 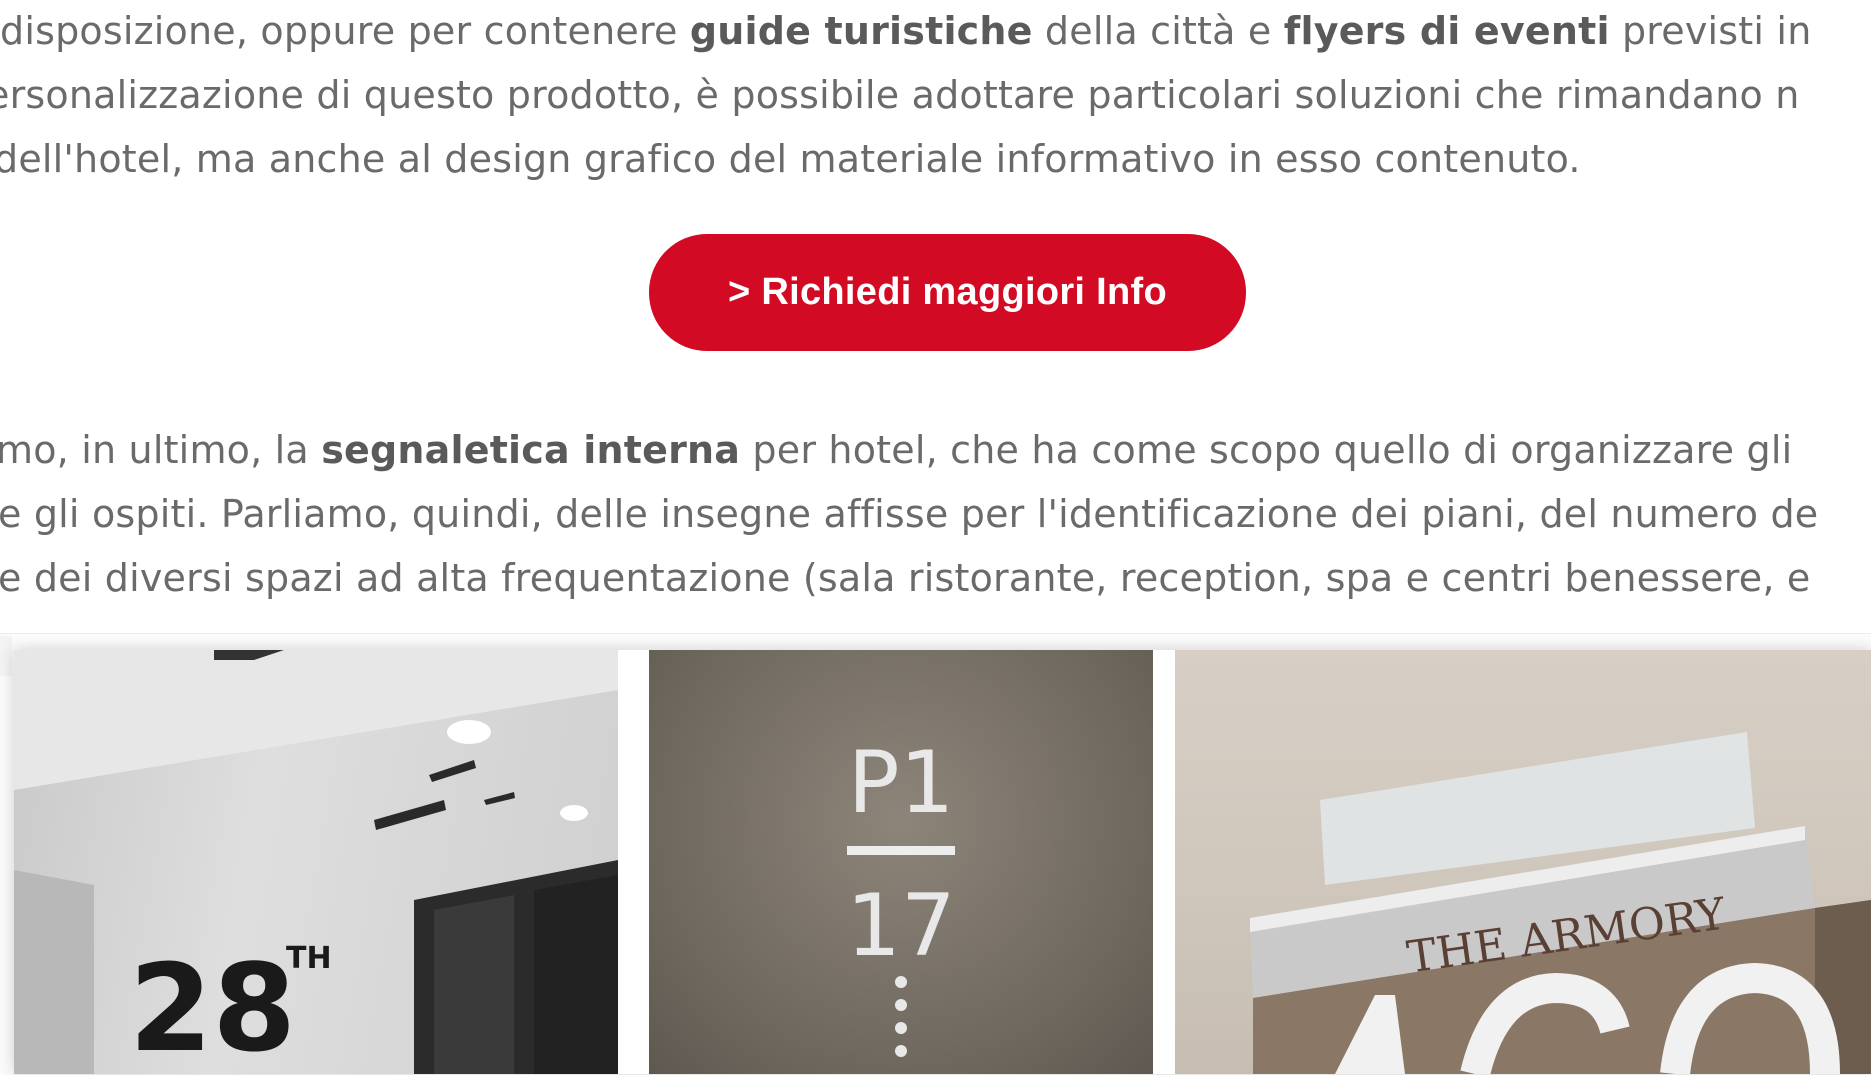 What do you see at coordinates (947, 292) in the screenshot?
I see `request-info-button: > Richiedi maggiori Info` at bounding box center [947, 292].